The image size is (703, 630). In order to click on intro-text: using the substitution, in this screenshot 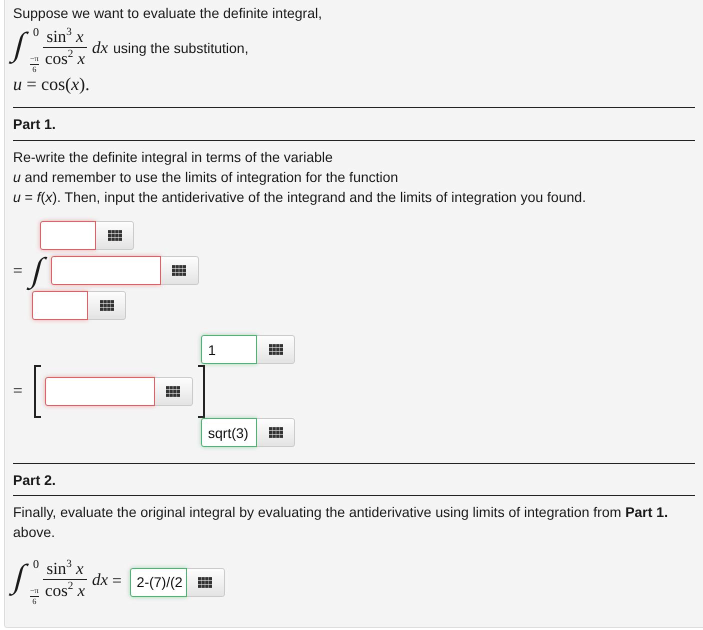, I will do `click(180, 48)`.